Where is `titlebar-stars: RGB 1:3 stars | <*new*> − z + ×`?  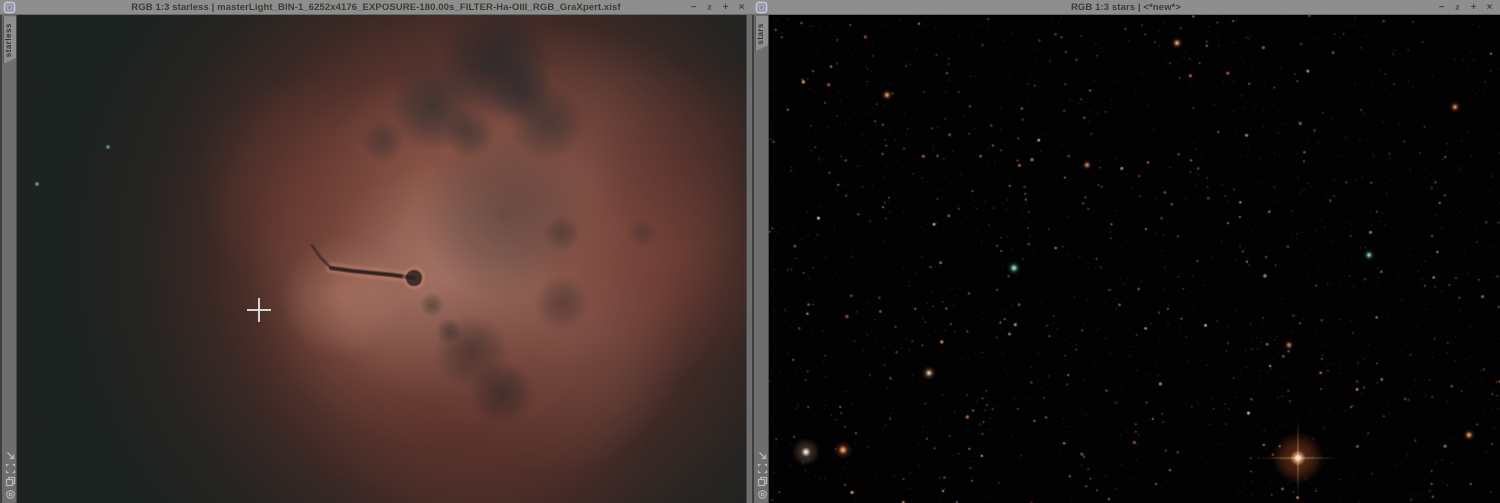 titlebar-stars: RGB 1:3 stars | <*new*> − z + × is located at coordinates (1126, 7).